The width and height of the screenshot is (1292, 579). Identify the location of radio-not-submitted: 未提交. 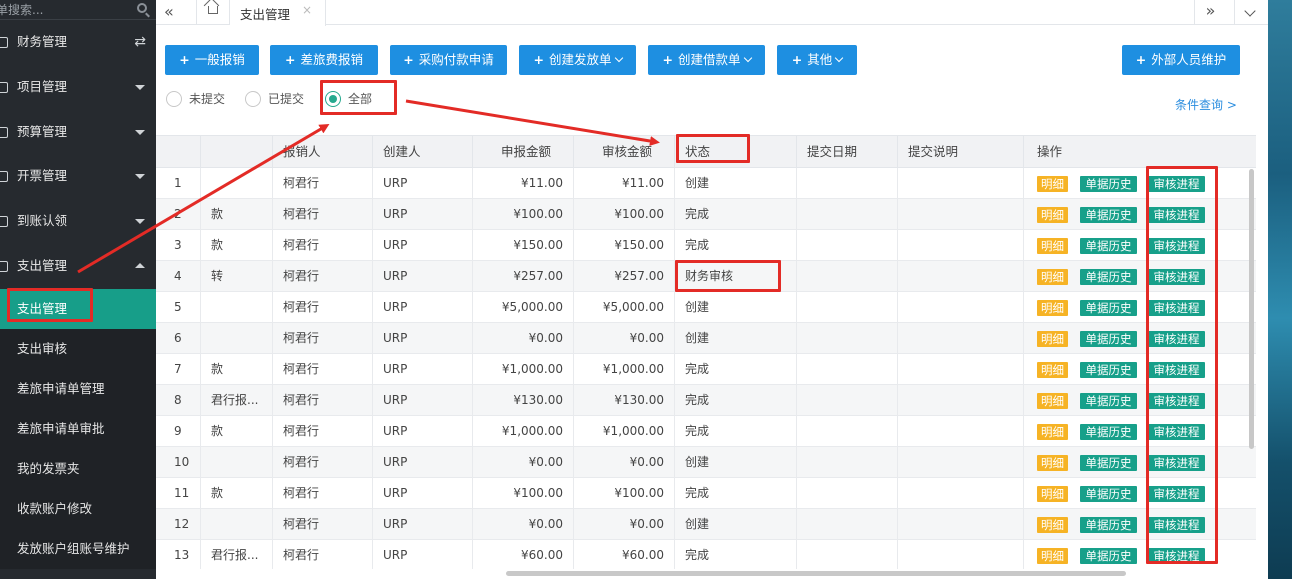
(201, 99).